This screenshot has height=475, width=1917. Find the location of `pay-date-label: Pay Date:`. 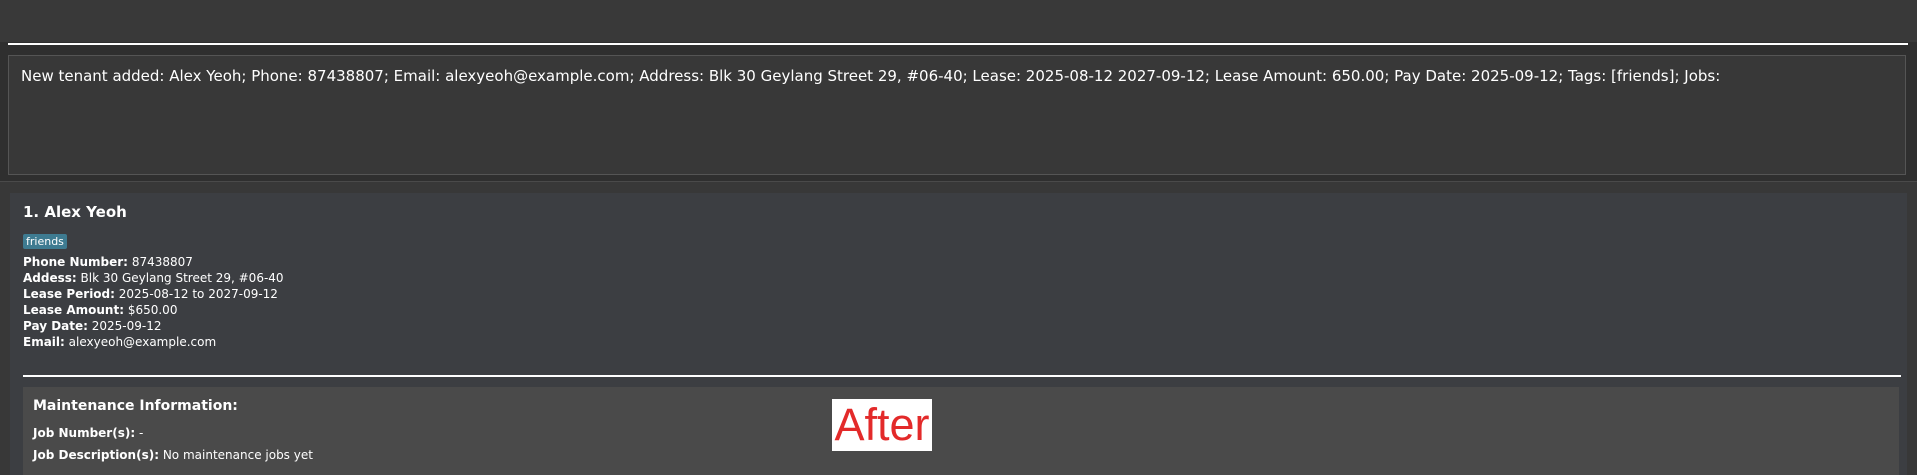

pay-date-label: Pay Date: is located at coordinates (55, 326).